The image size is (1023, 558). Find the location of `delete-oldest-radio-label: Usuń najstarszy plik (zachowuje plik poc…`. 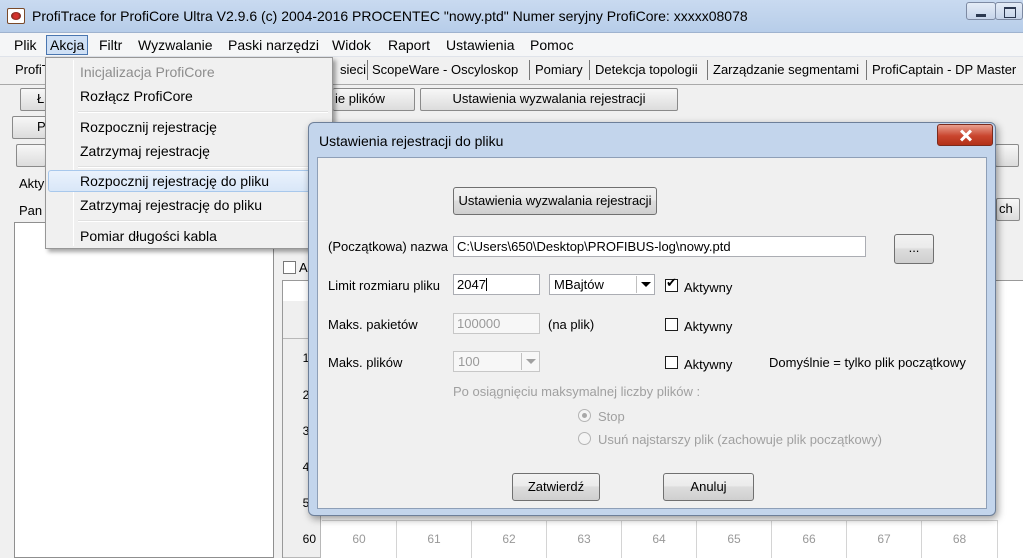

delete-oldest-radio-label: Usuń najstarszy plik (zachowuje plik poc… is located at coordinates (740, 439).